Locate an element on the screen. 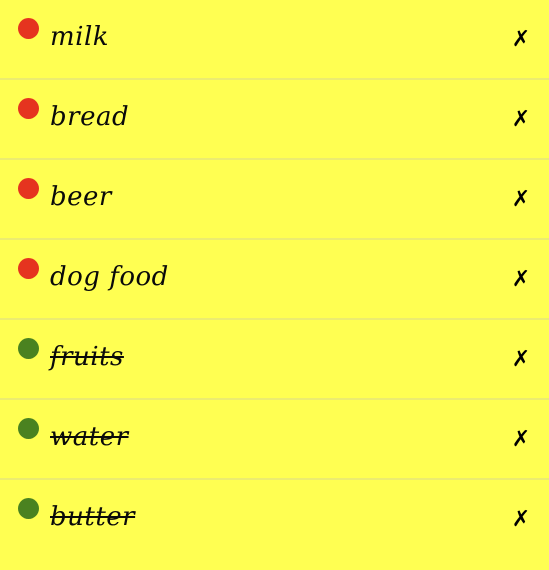 Image resolution: width=549 pixels, height=570 pixels. list-item: milk ✗ is located at coordinates (274, 40).